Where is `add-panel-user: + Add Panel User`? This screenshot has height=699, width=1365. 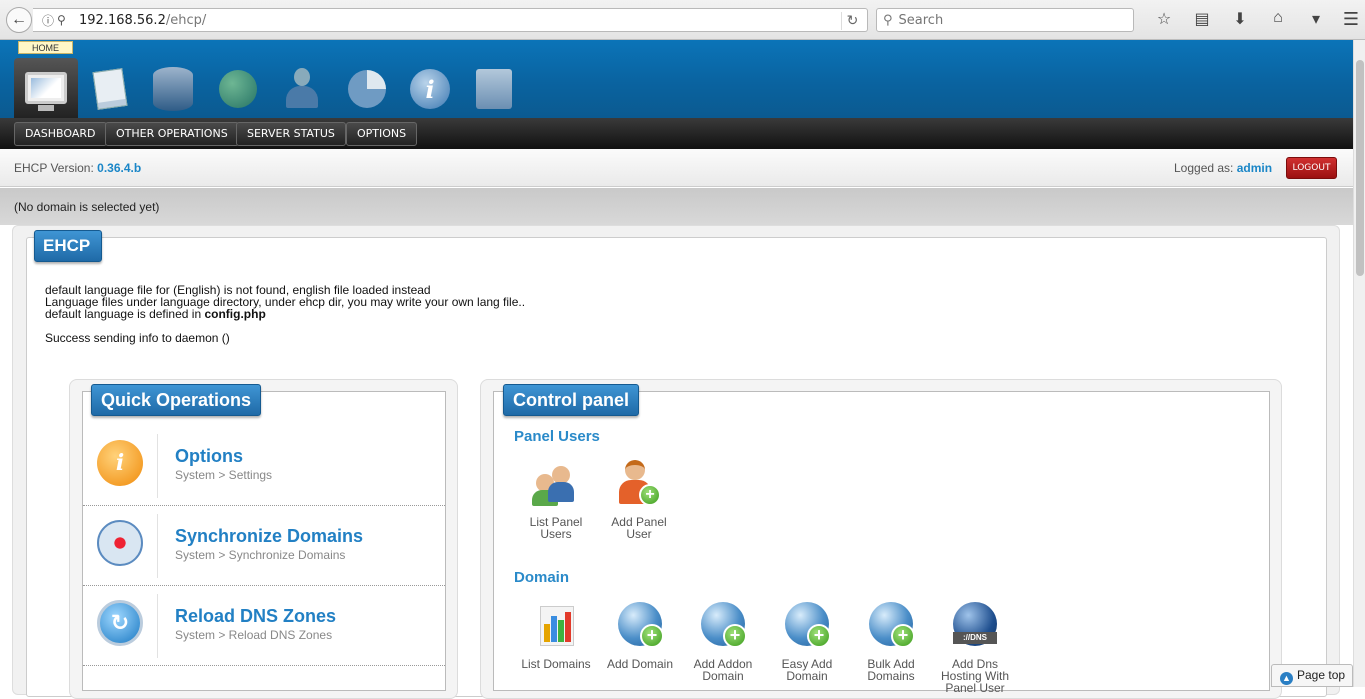
add-panel-user: + Add Panel User is located at coordinates (639, 500).